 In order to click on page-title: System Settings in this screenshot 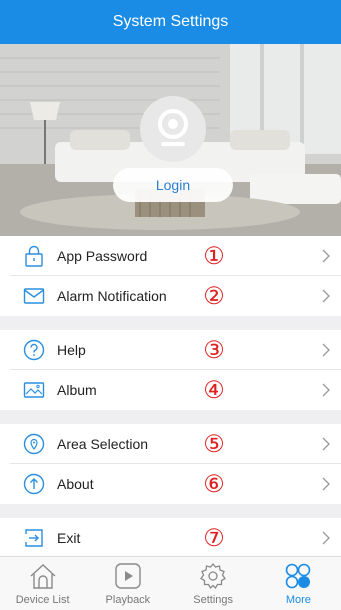, I will do `click(170, 21)`.